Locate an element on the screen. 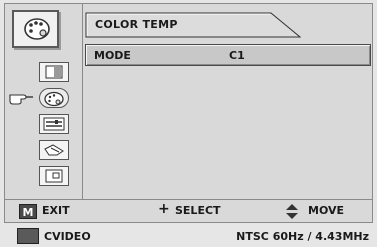  source-indicator is located at coordinates (28, 236).